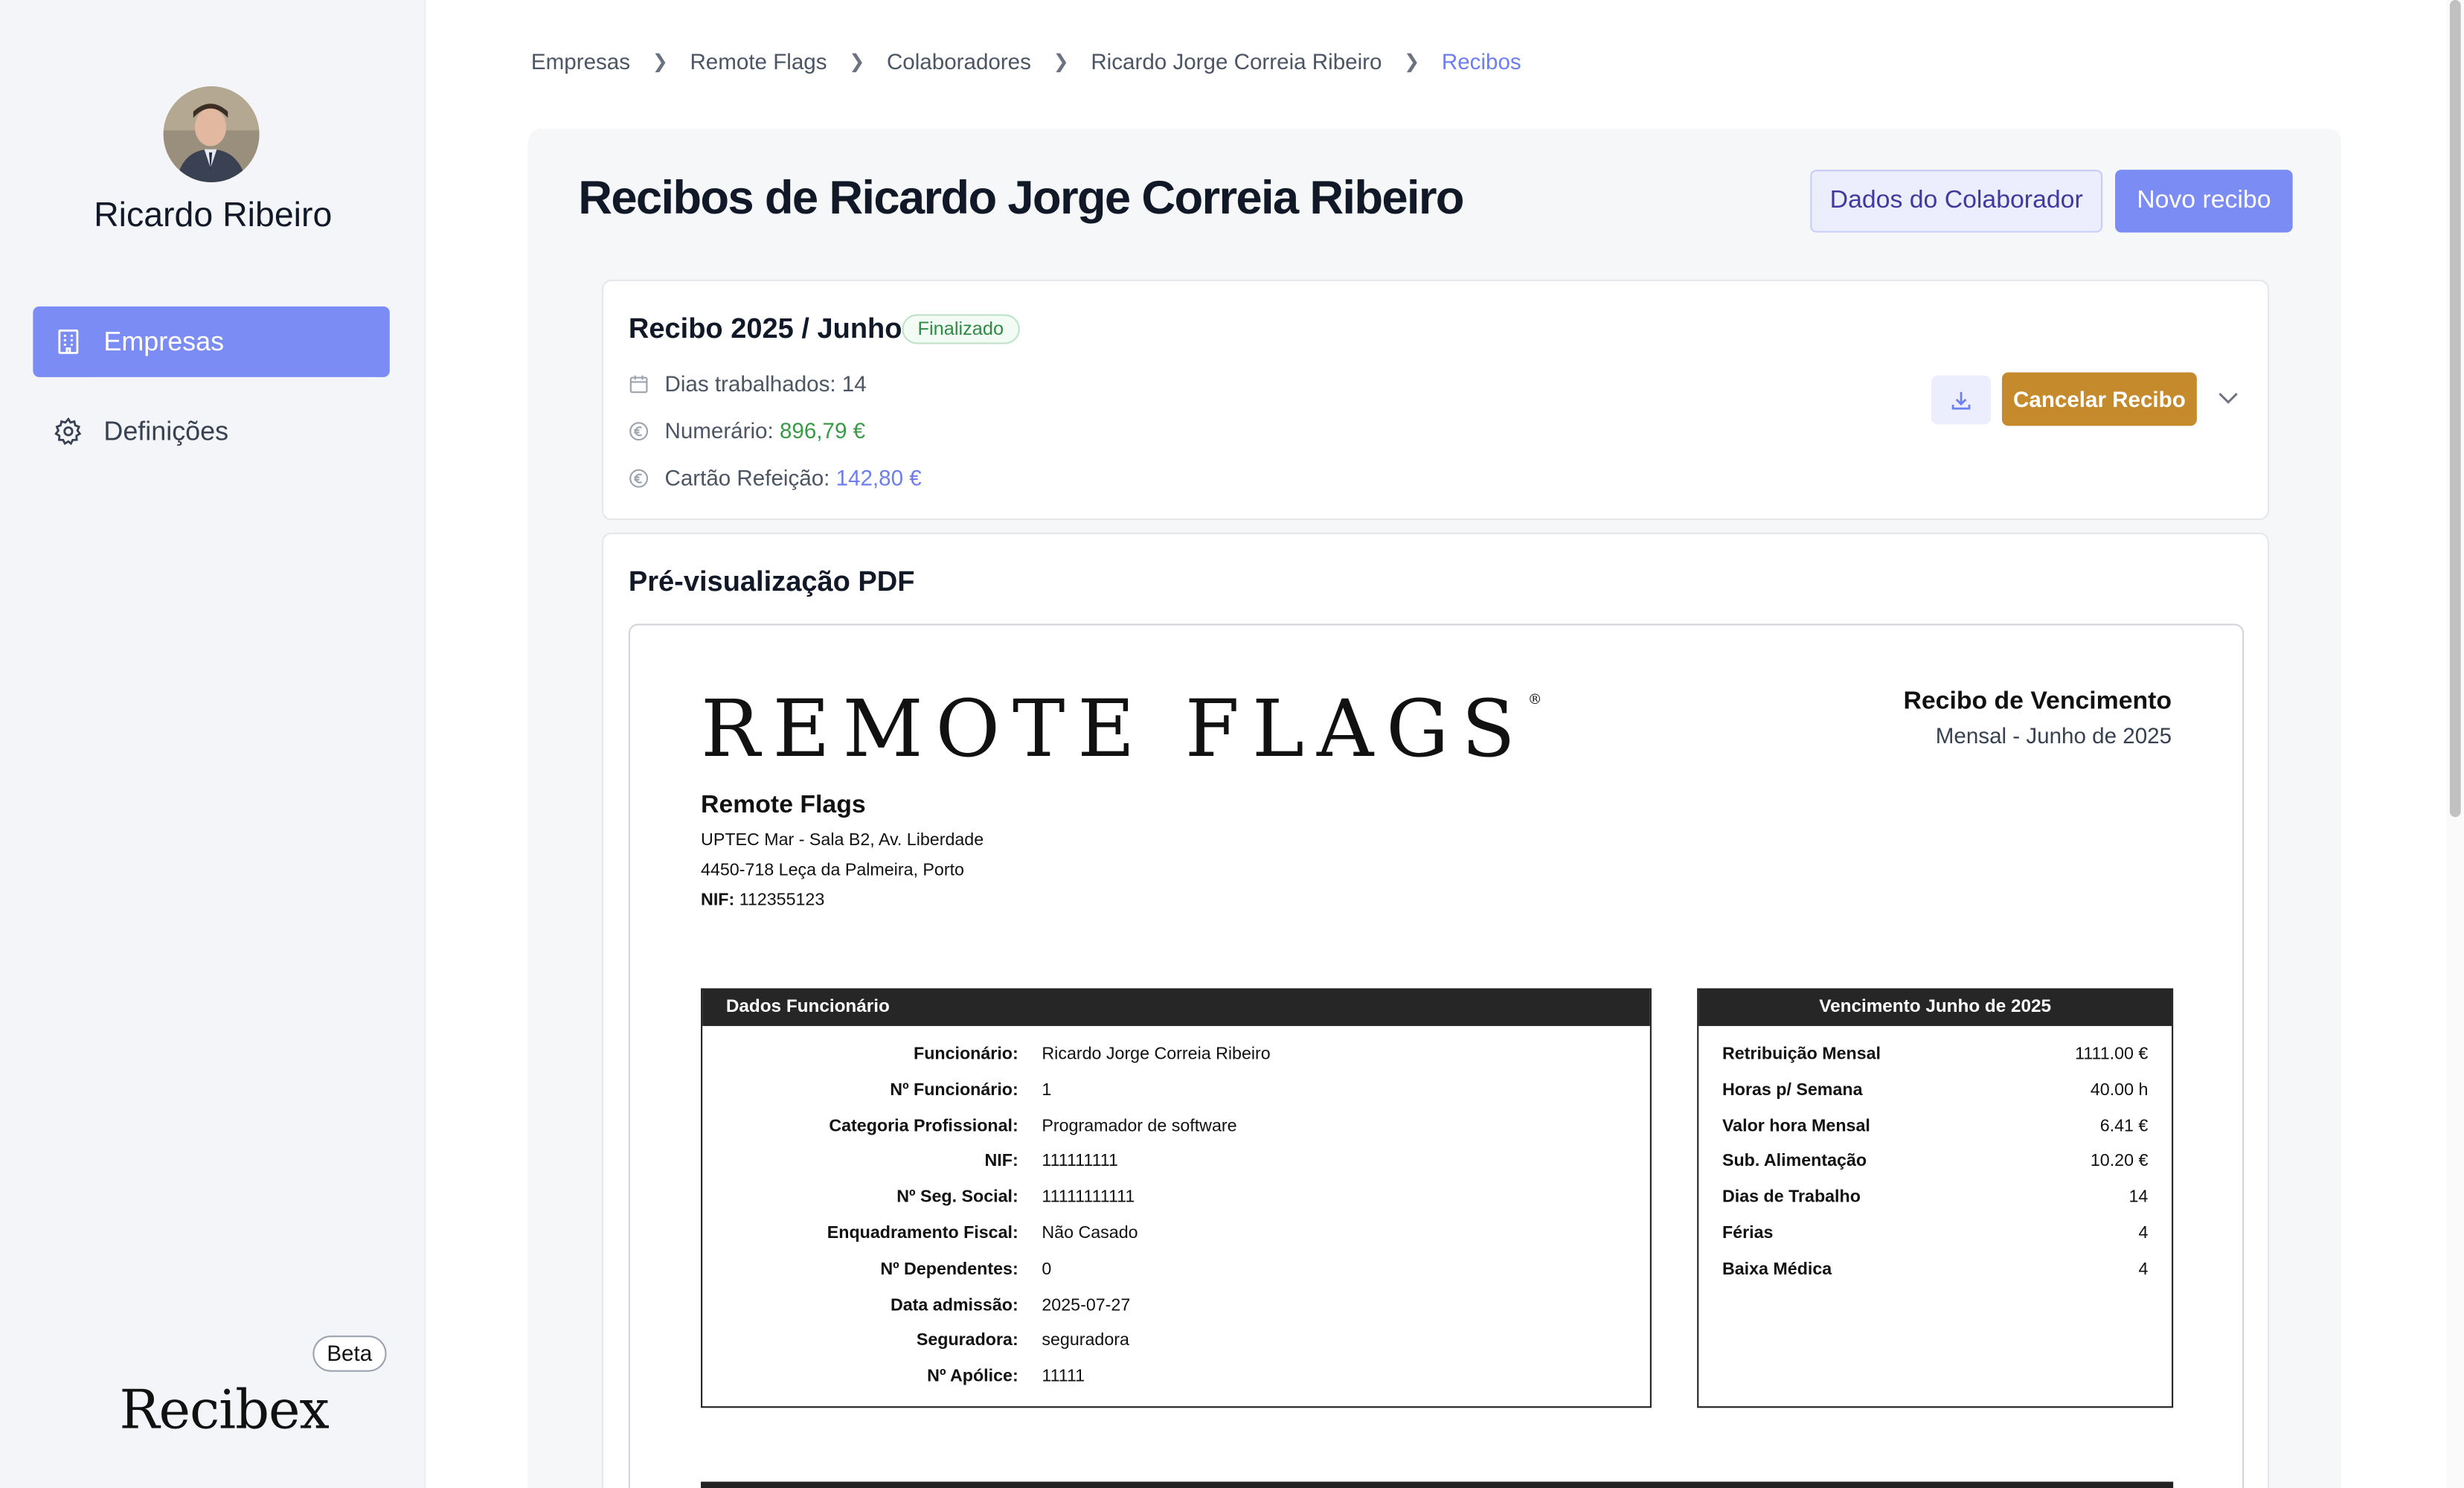 Image resolution: width=2464 pixels, height=1488 pixels. I want to click on employee-data-button: Dados do Colaborador, so click(1956, 201).